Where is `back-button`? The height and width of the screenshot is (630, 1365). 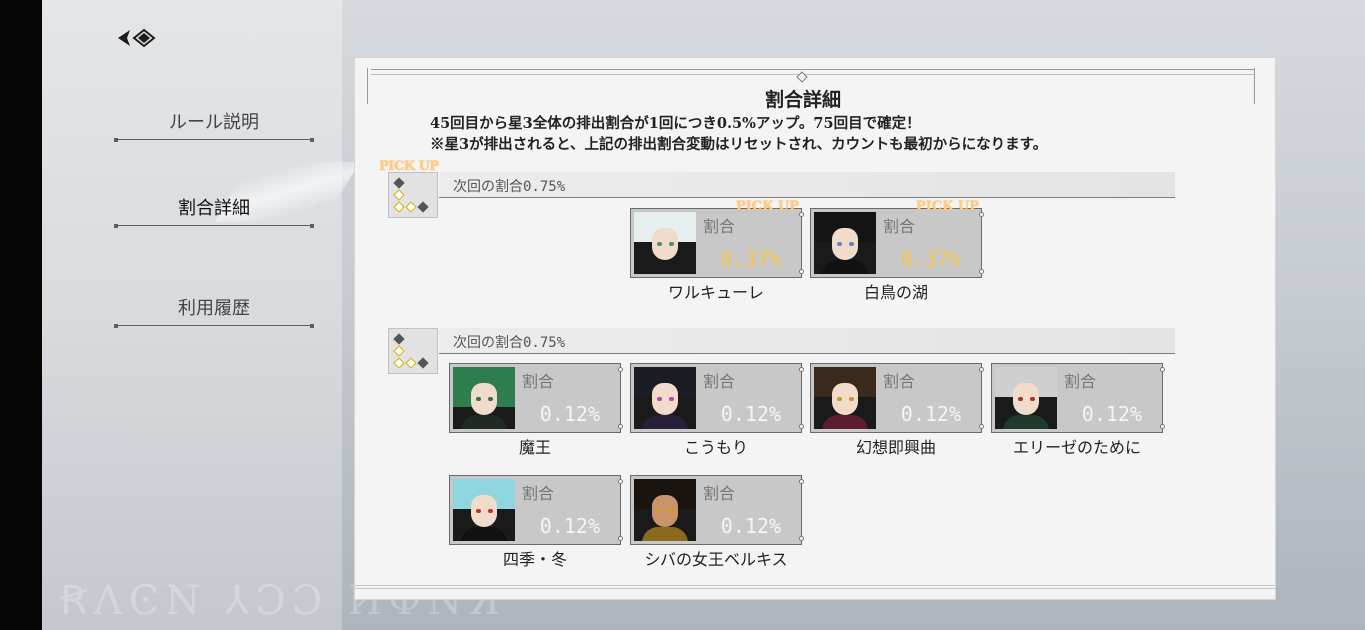
back-button is located at coordinates (136, 38).